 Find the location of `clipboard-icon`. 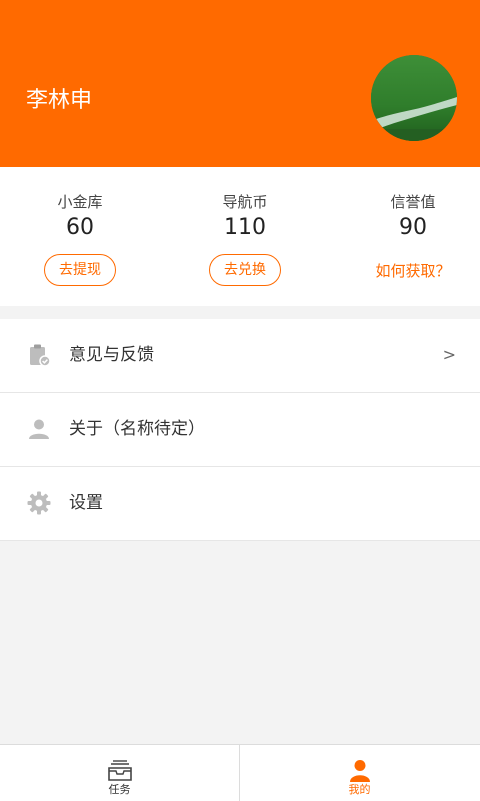

clipboard-icon is located at coordinates (40, 355).